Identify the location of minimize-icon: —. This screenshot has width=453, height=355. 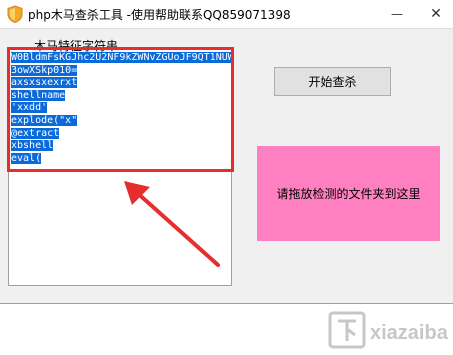
(397, 14).